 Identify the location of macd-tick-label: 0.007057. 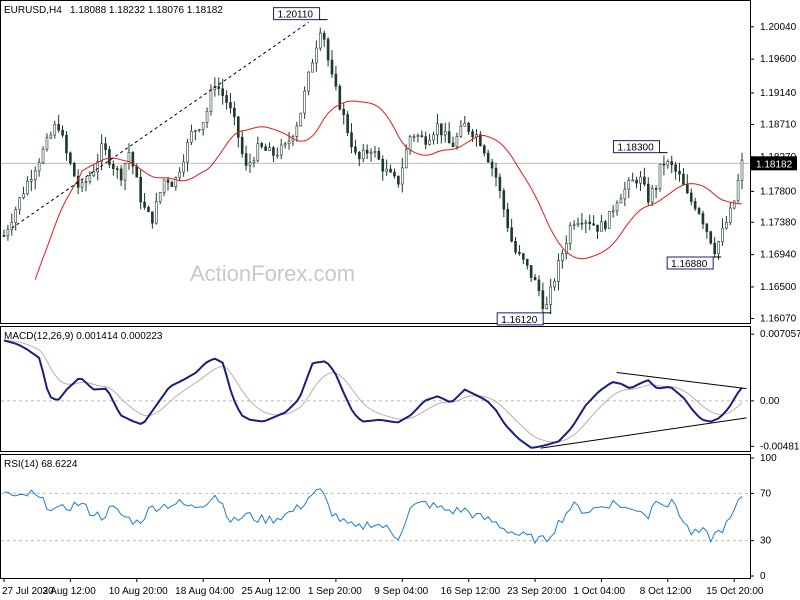
(780, 334).